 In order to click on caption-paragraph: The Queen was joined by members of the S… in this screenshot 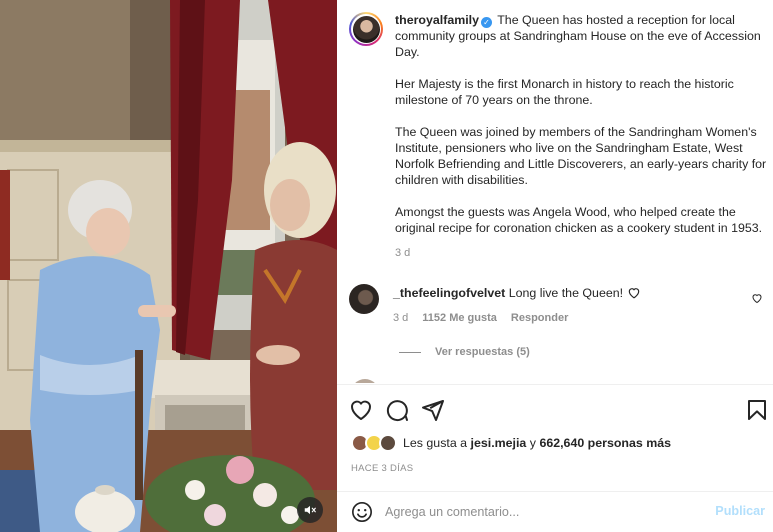, I will do `click(581, 156)`.